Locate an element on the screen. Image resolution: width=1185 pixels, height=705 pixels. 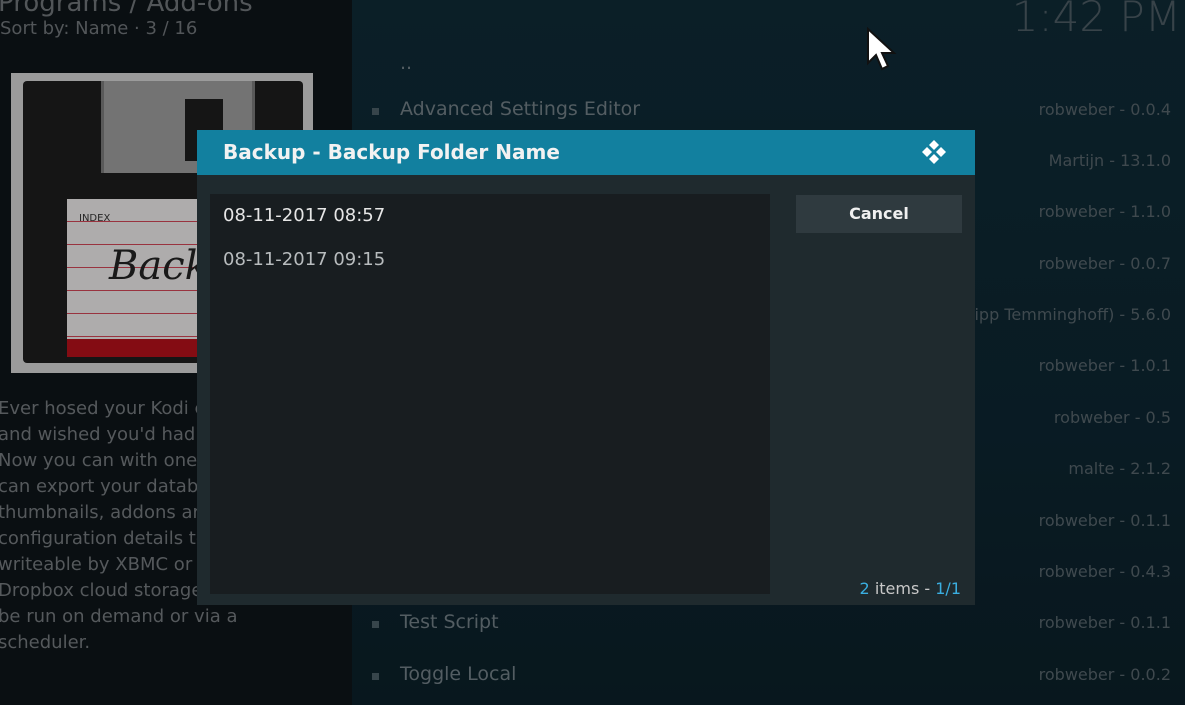
mouse-pointer-icon is located at coordinates (882, 49).